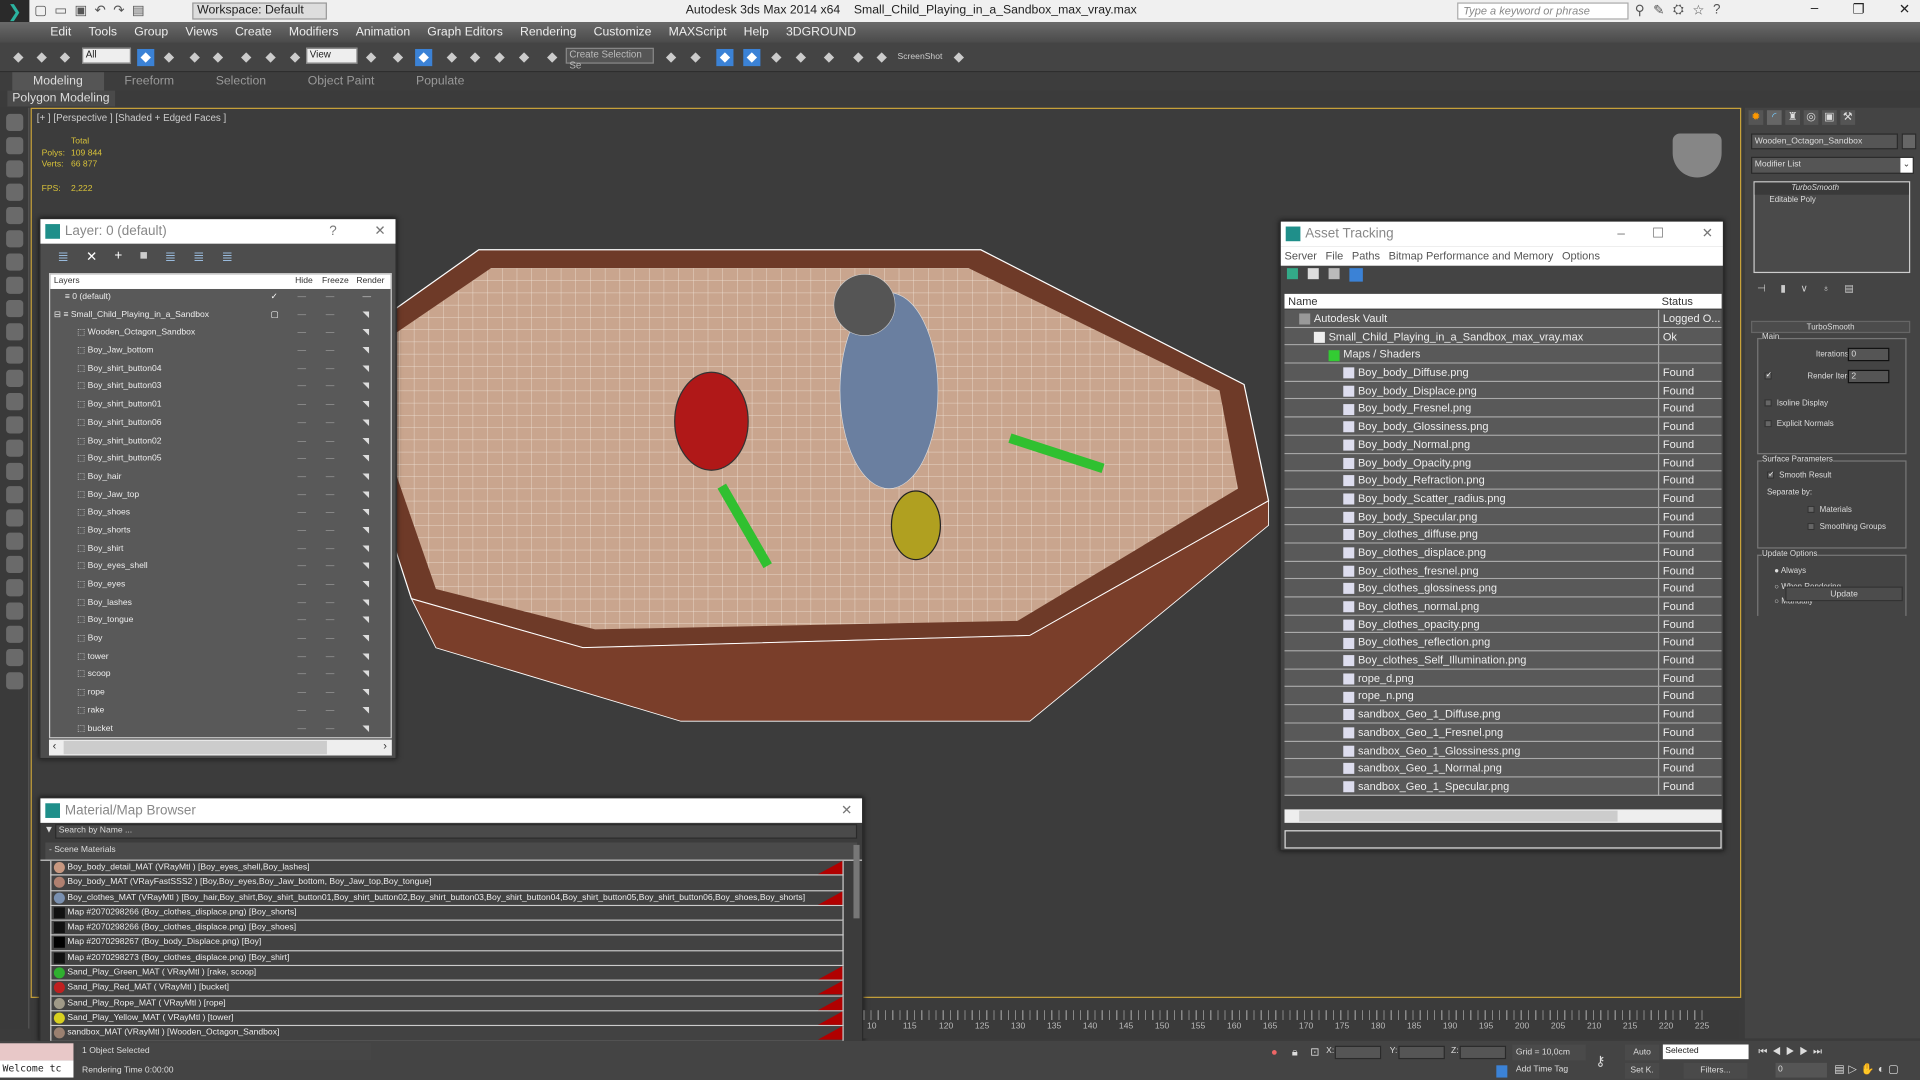 The width and height of the screenshot is (1920, 1080). I want to click on material-editor-icon: ◆, so click(828, 57).